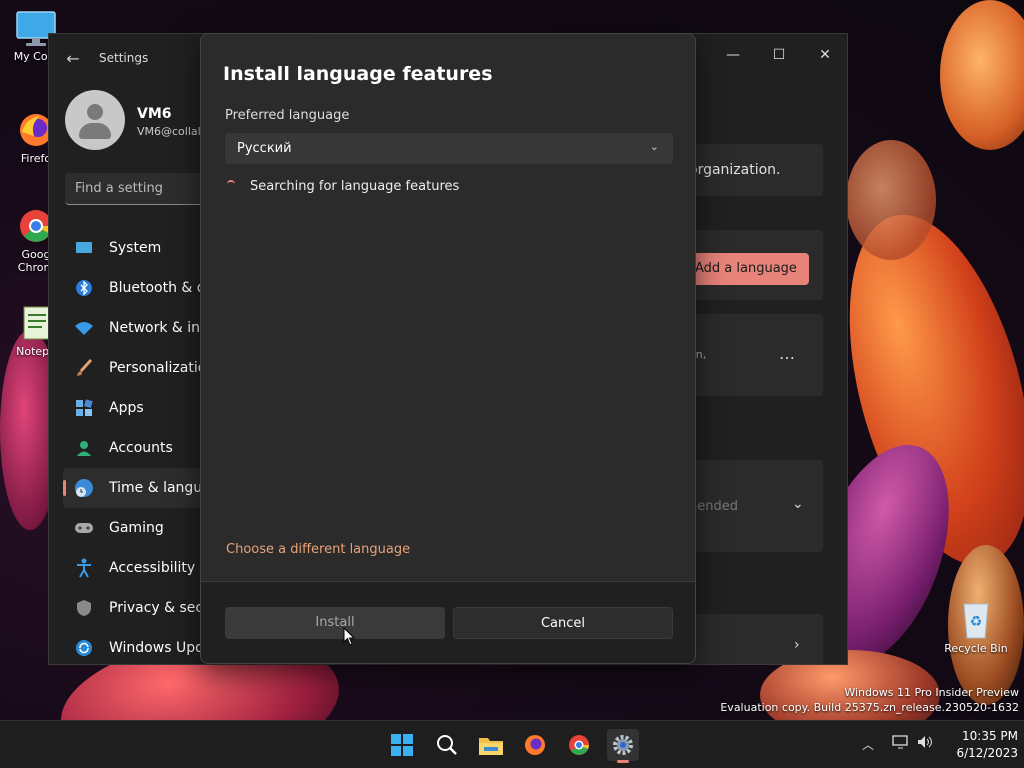 This screenshot has width=1024, height=768. What do you see at coordinates (868, 744) in the screenshot?
I see `tray-overflow-icon: ︿` at bounding box center [868, 744].